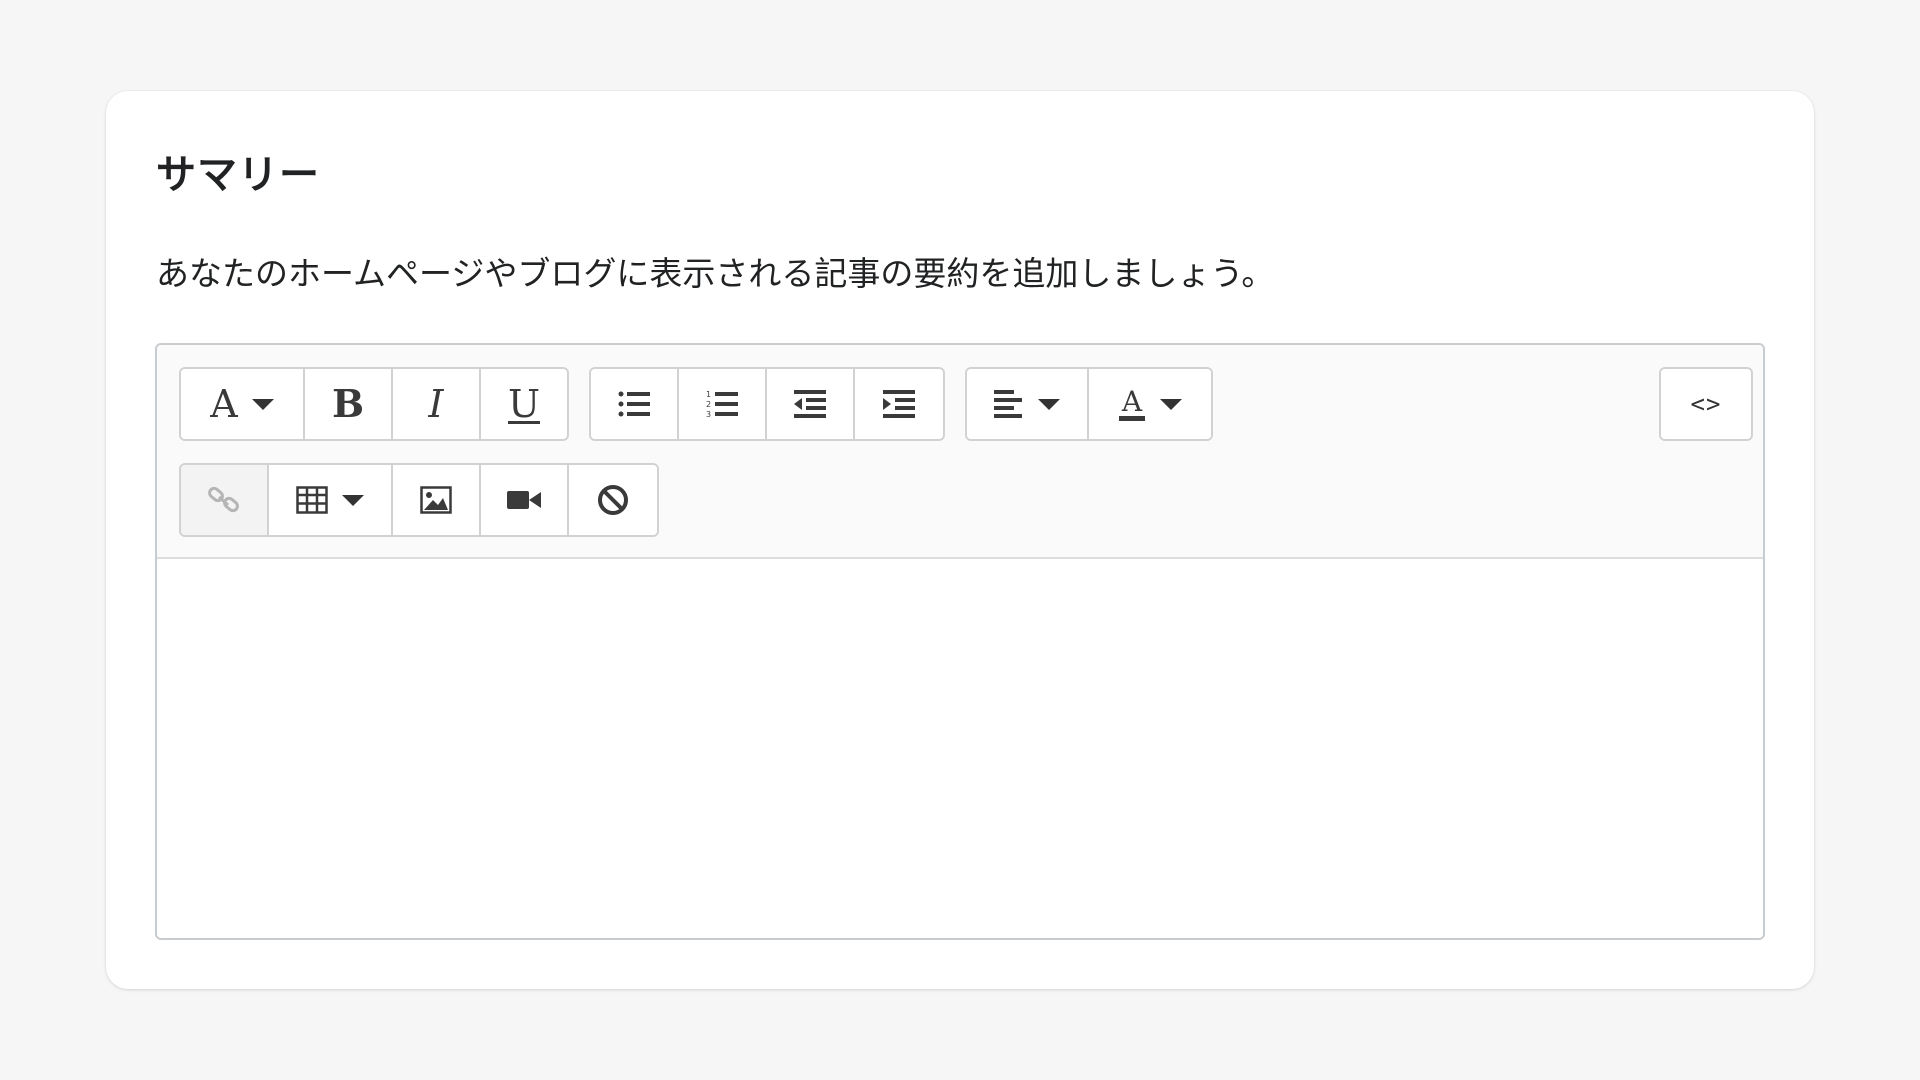  I want to click on underline-icon: U, so click(524, 404).